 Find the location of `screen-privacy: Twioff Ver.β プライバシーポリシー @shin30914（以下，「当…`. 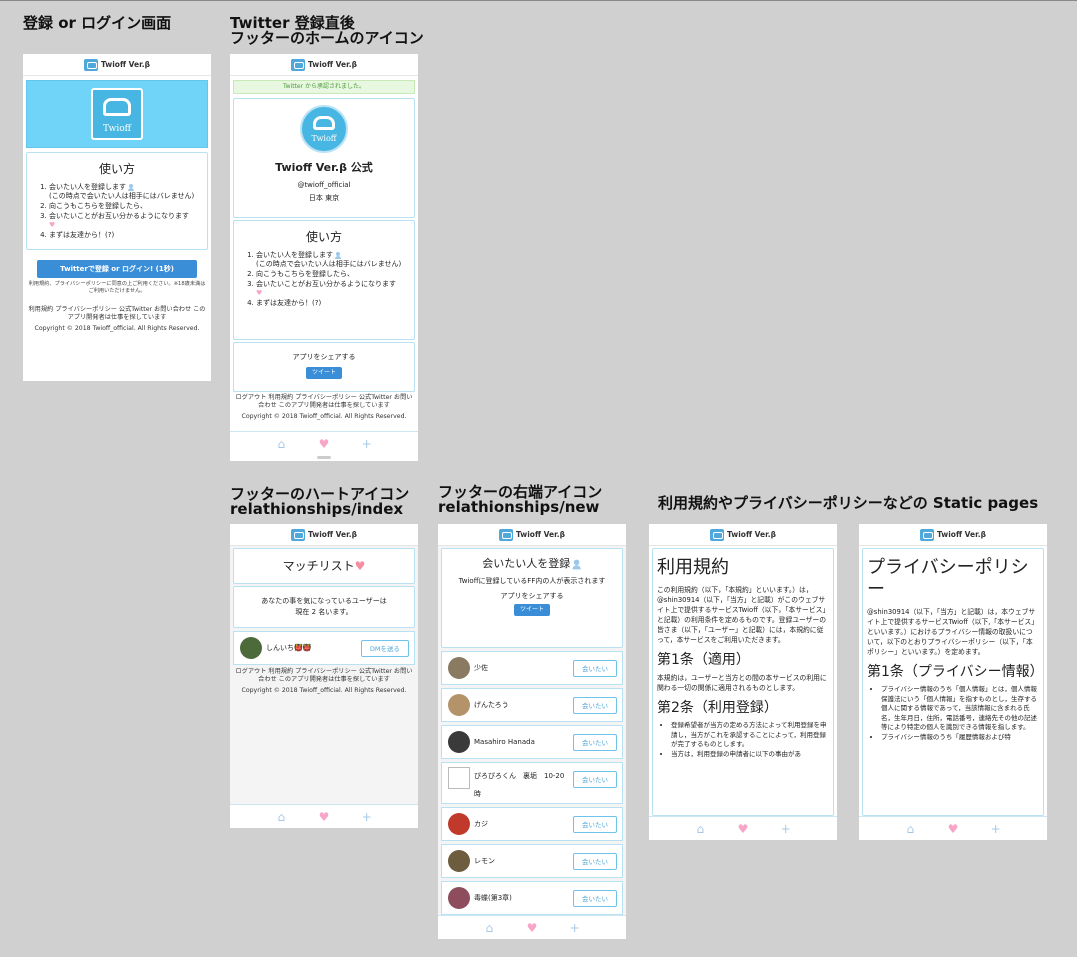

screen-privacy: Twioff Ver.β プライバシーポリシー @shin30914（以下，「当… is located at coordinates (953, 682).